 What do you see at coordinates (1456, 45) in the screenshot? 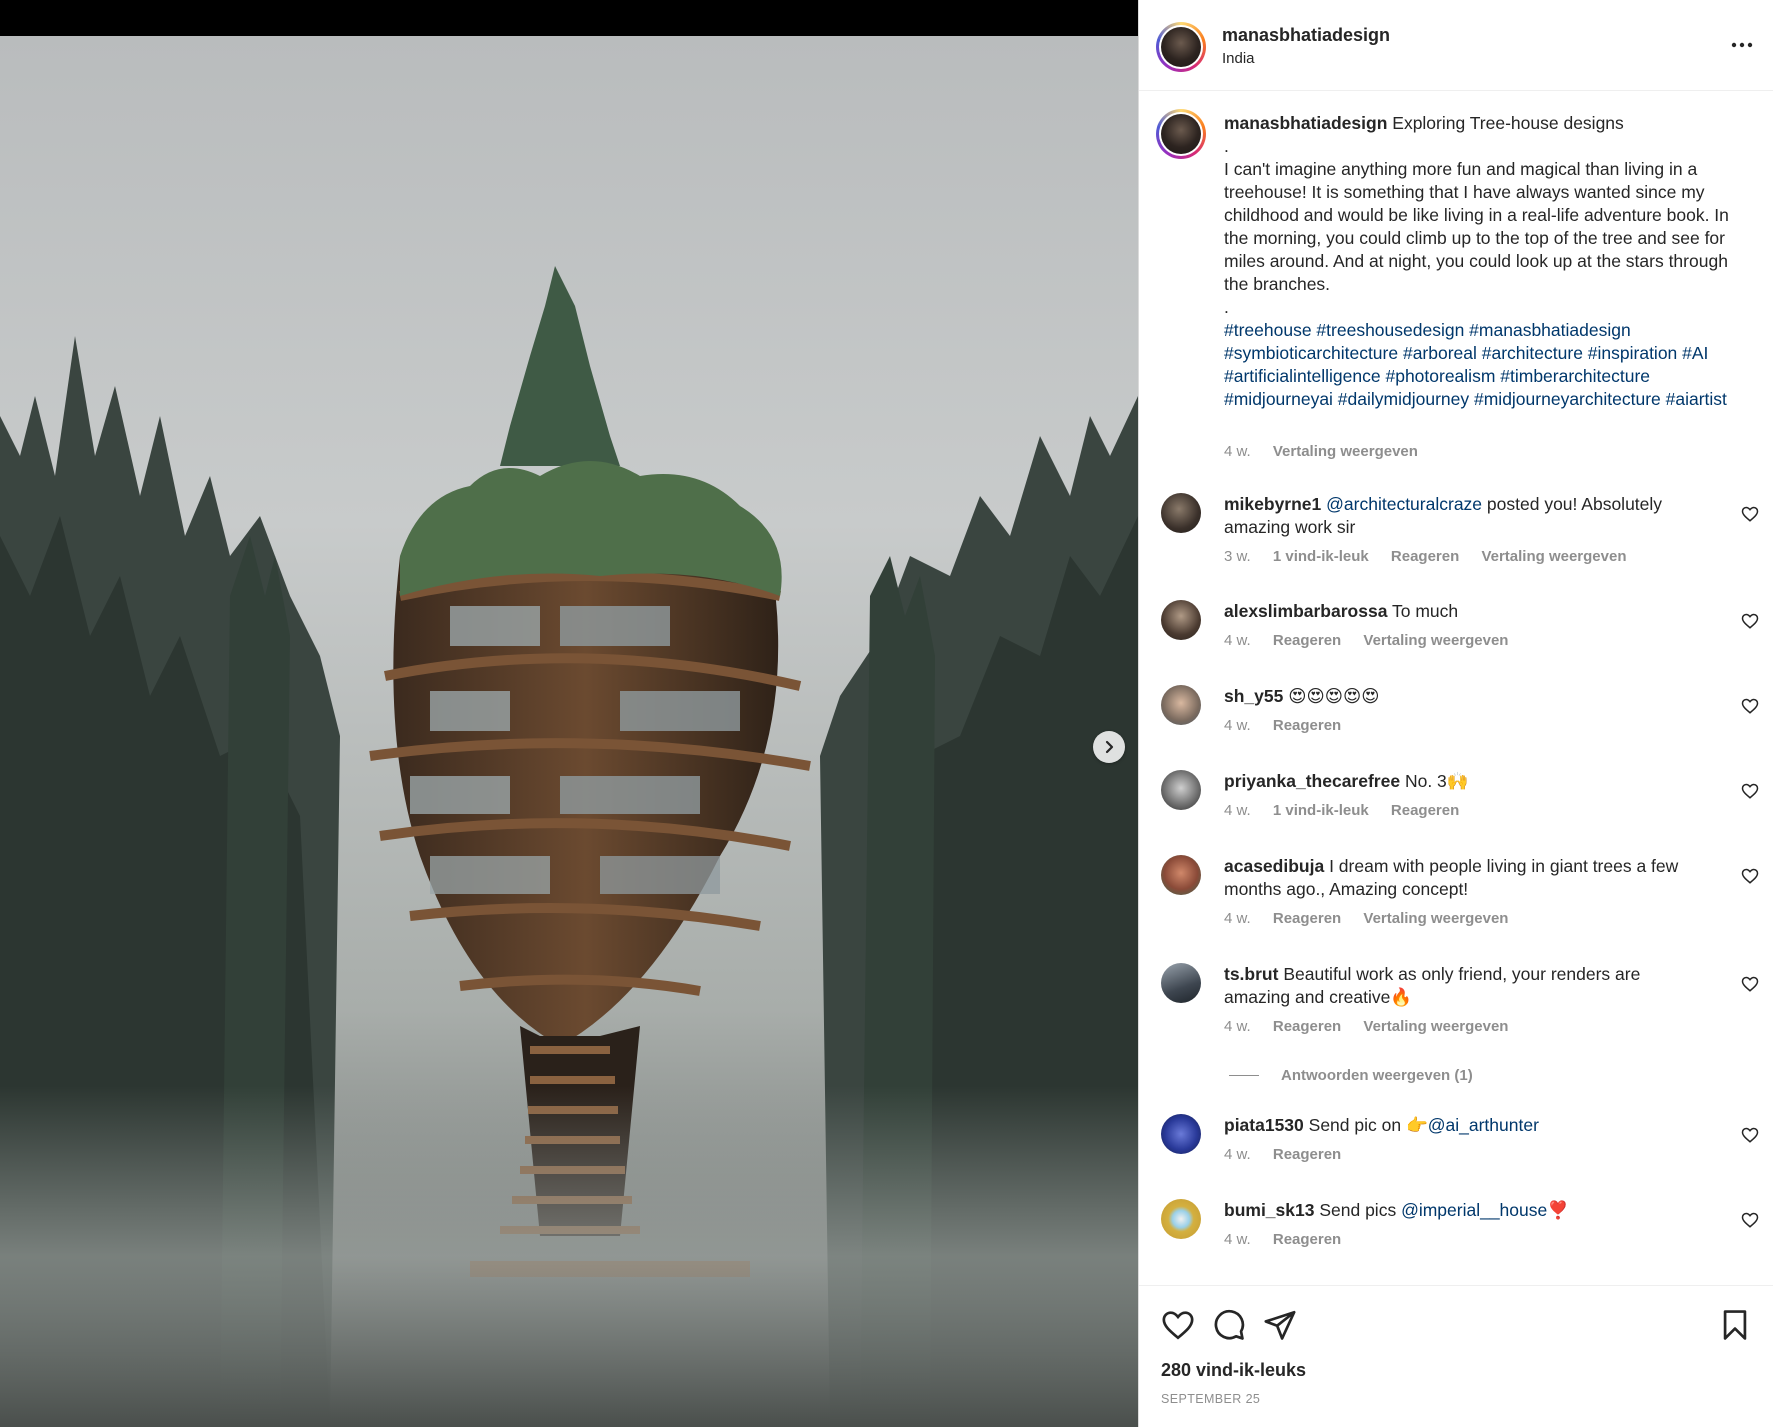
I see `post-header: manasbhatiadesign India` at bounding box center [1456, 45].